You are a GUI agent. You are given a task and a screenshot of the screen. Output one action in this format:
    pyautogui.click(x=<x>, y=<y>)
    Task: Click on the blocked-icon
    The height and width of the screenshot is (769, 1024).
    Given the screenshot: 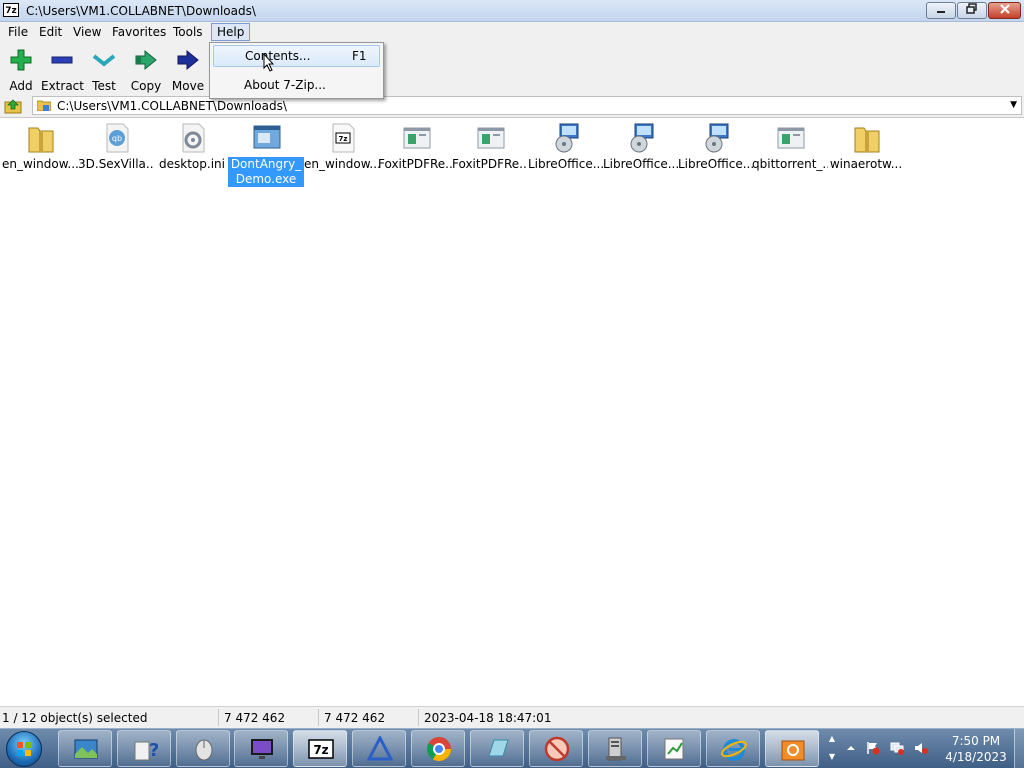 What is the action you would take?
    pyautogui.click(x=557, y=749)
    